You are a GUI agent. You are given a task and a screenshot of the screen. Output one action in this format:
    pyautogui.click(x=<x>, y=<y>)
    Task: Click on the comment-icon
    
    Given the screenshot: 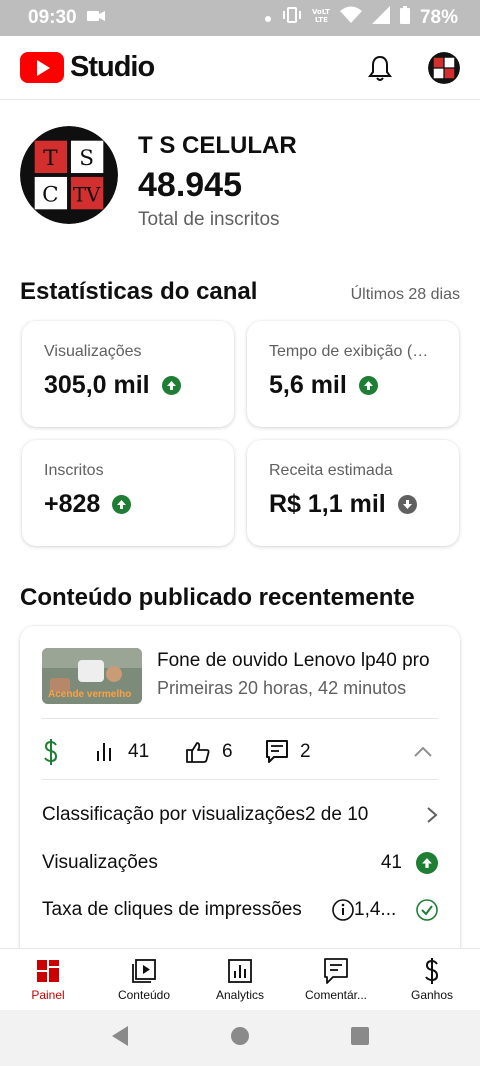 What is the action you would take?
    pyautogui.click(x=277, y=751)
    